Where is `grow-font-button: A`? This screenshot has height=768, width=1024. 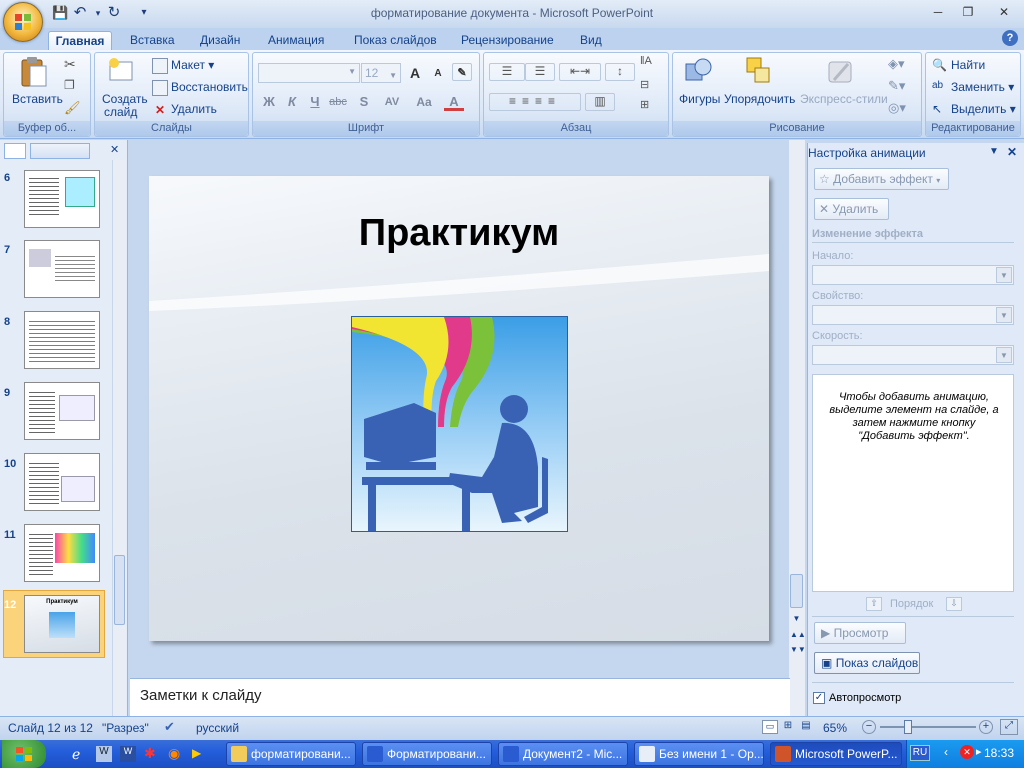
grow-font-button: A is located at coordinates (415, 73).